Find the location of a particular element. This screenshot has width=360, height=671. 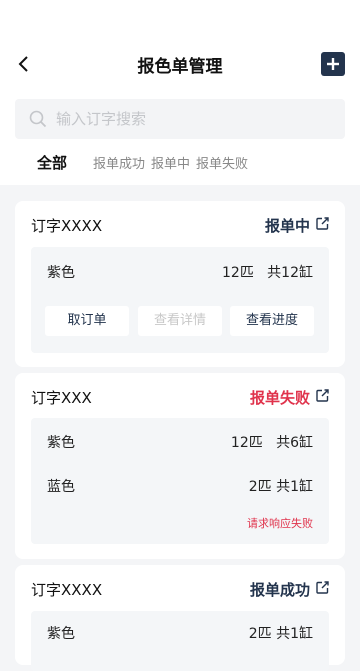

view-progress-button: 查看进度 is located at coordinates (272, 321).